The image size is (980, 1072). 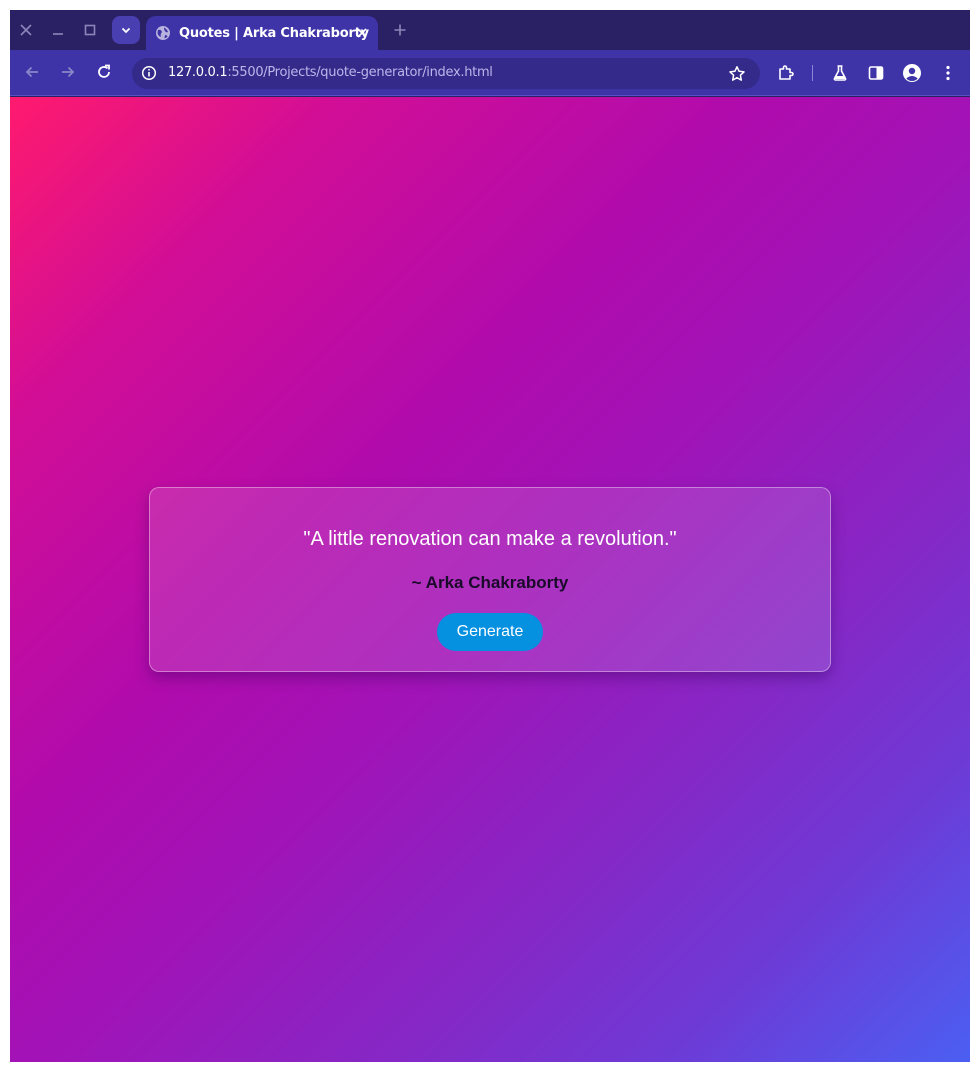 I want to click on chevron-down-icon, so click(x=126, y=30).